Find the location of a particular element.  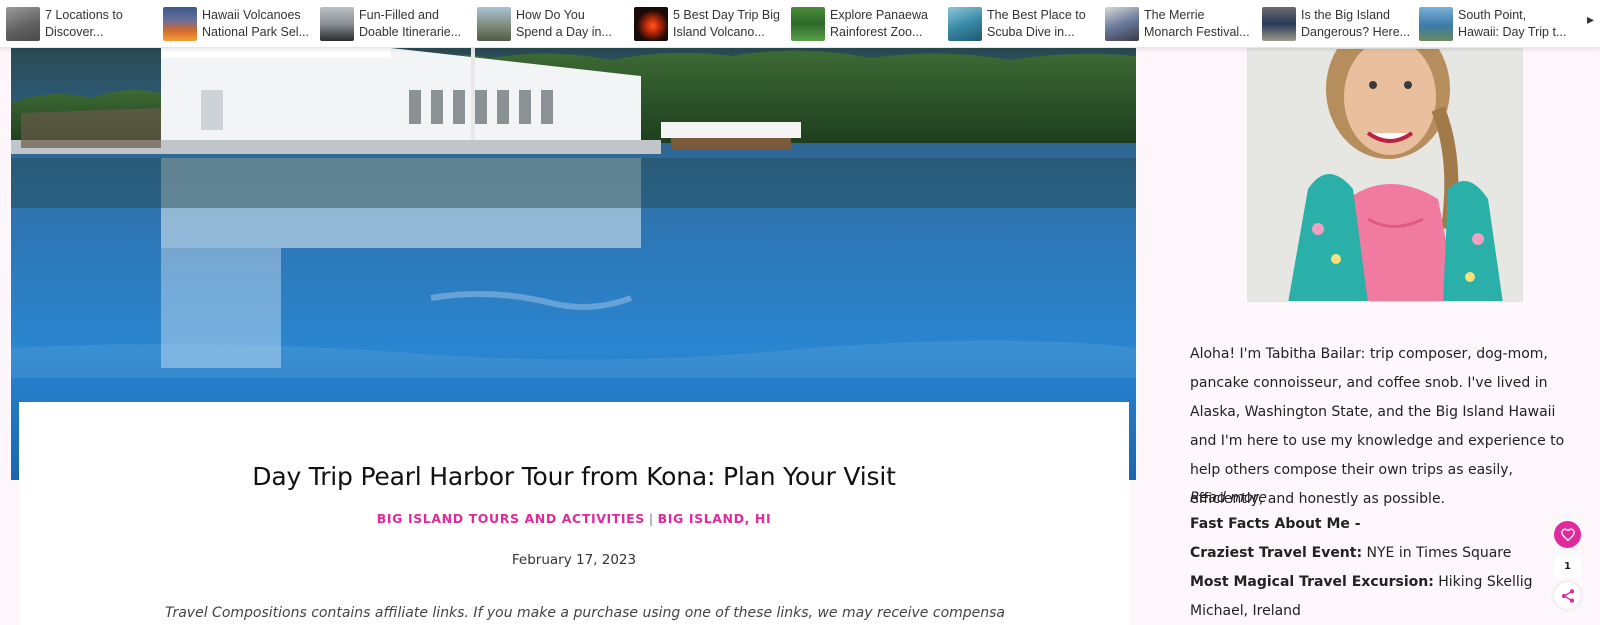

carousel-item-title: Fun-Filled and is located at coordinates (399, 15).